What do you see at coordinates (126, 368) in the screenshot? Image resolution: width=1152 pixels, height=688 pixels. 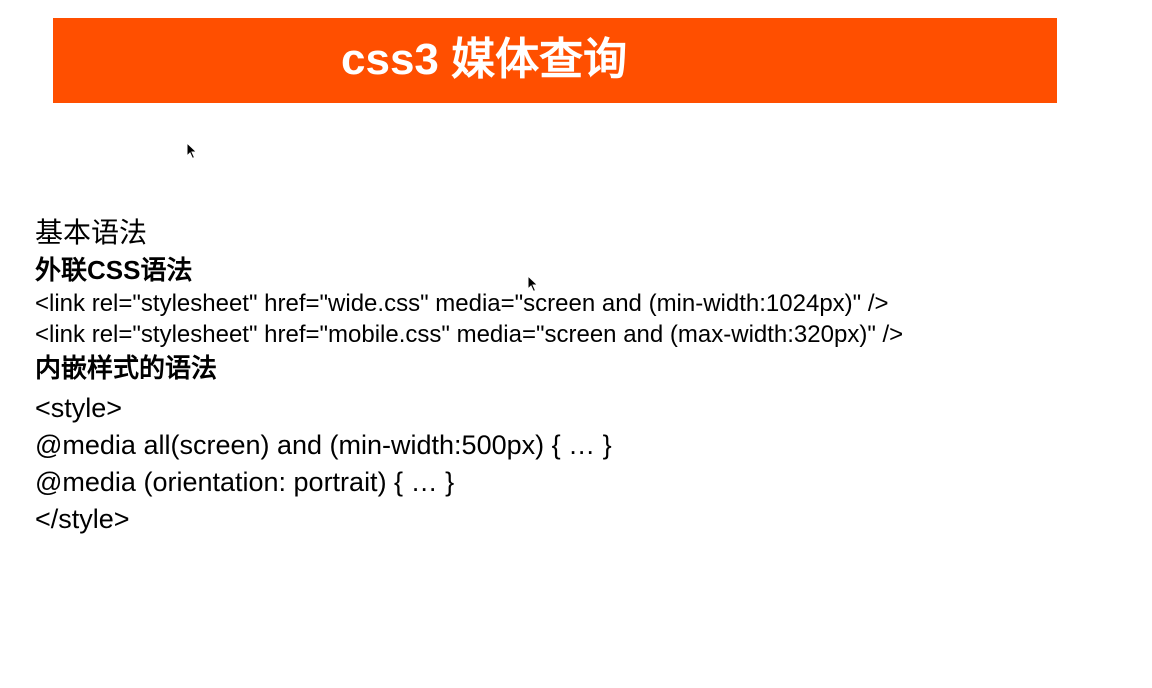 I see `embedded-style-heading: 内嵌样式的语法` at bounding box center [126, 368].